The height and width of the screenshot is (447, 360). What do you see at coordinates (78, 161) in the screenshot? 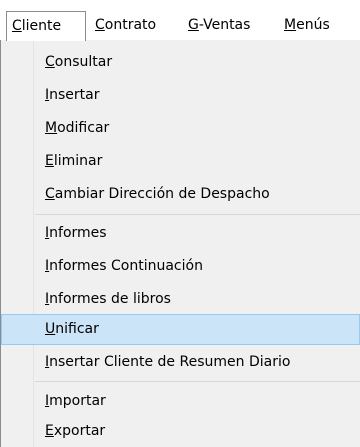
I see `menu-item-label: liminar` at bounding box center [78, 161].